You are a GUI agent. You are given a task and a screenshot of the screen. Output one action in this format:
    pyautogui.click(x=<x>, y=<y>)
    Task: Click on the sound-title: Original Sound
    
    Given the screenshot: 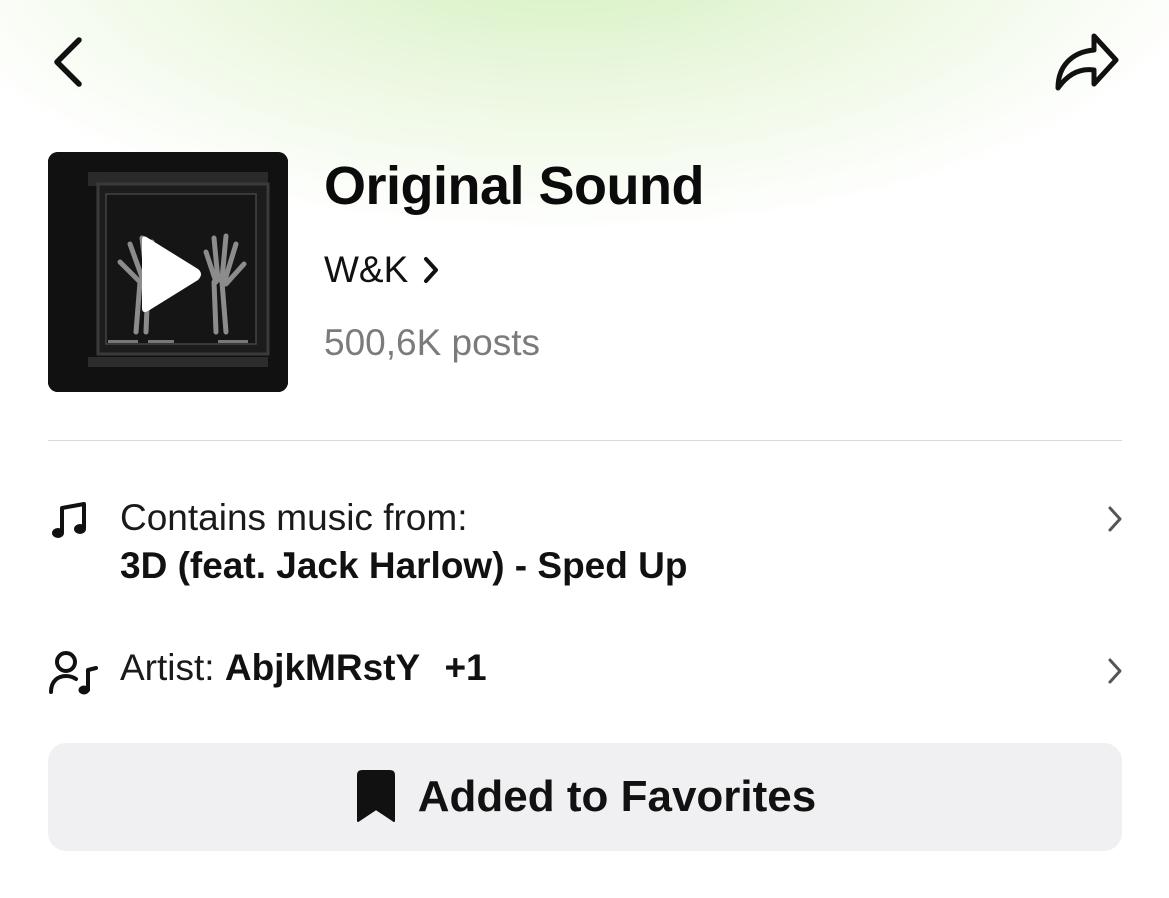 What is the action you would take?
    pyautogui.click(x=514, y=186)
    